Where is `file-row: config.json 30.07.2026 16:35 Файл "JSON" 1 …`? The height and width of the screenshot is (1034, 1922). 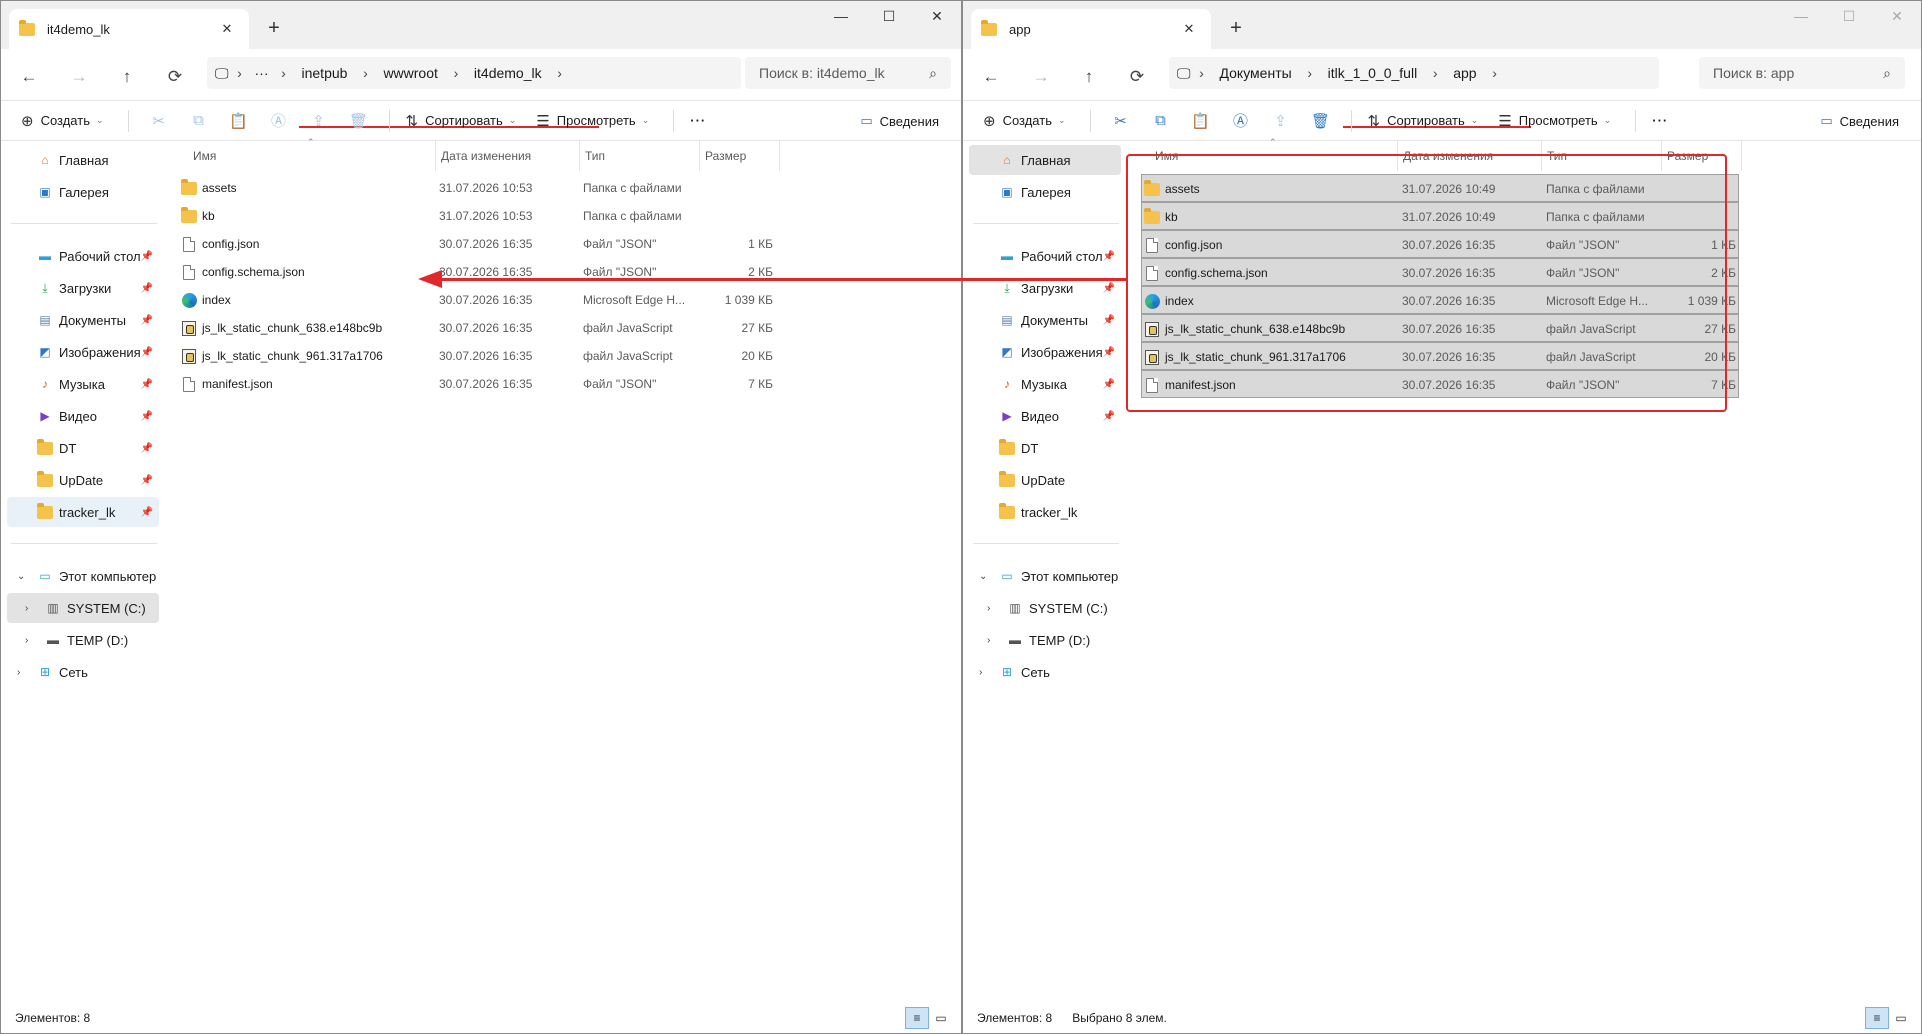 file-row: config.json 30.07.2026 16:35 Файл "JSON" 1 … is located at coordinates (479, 244).